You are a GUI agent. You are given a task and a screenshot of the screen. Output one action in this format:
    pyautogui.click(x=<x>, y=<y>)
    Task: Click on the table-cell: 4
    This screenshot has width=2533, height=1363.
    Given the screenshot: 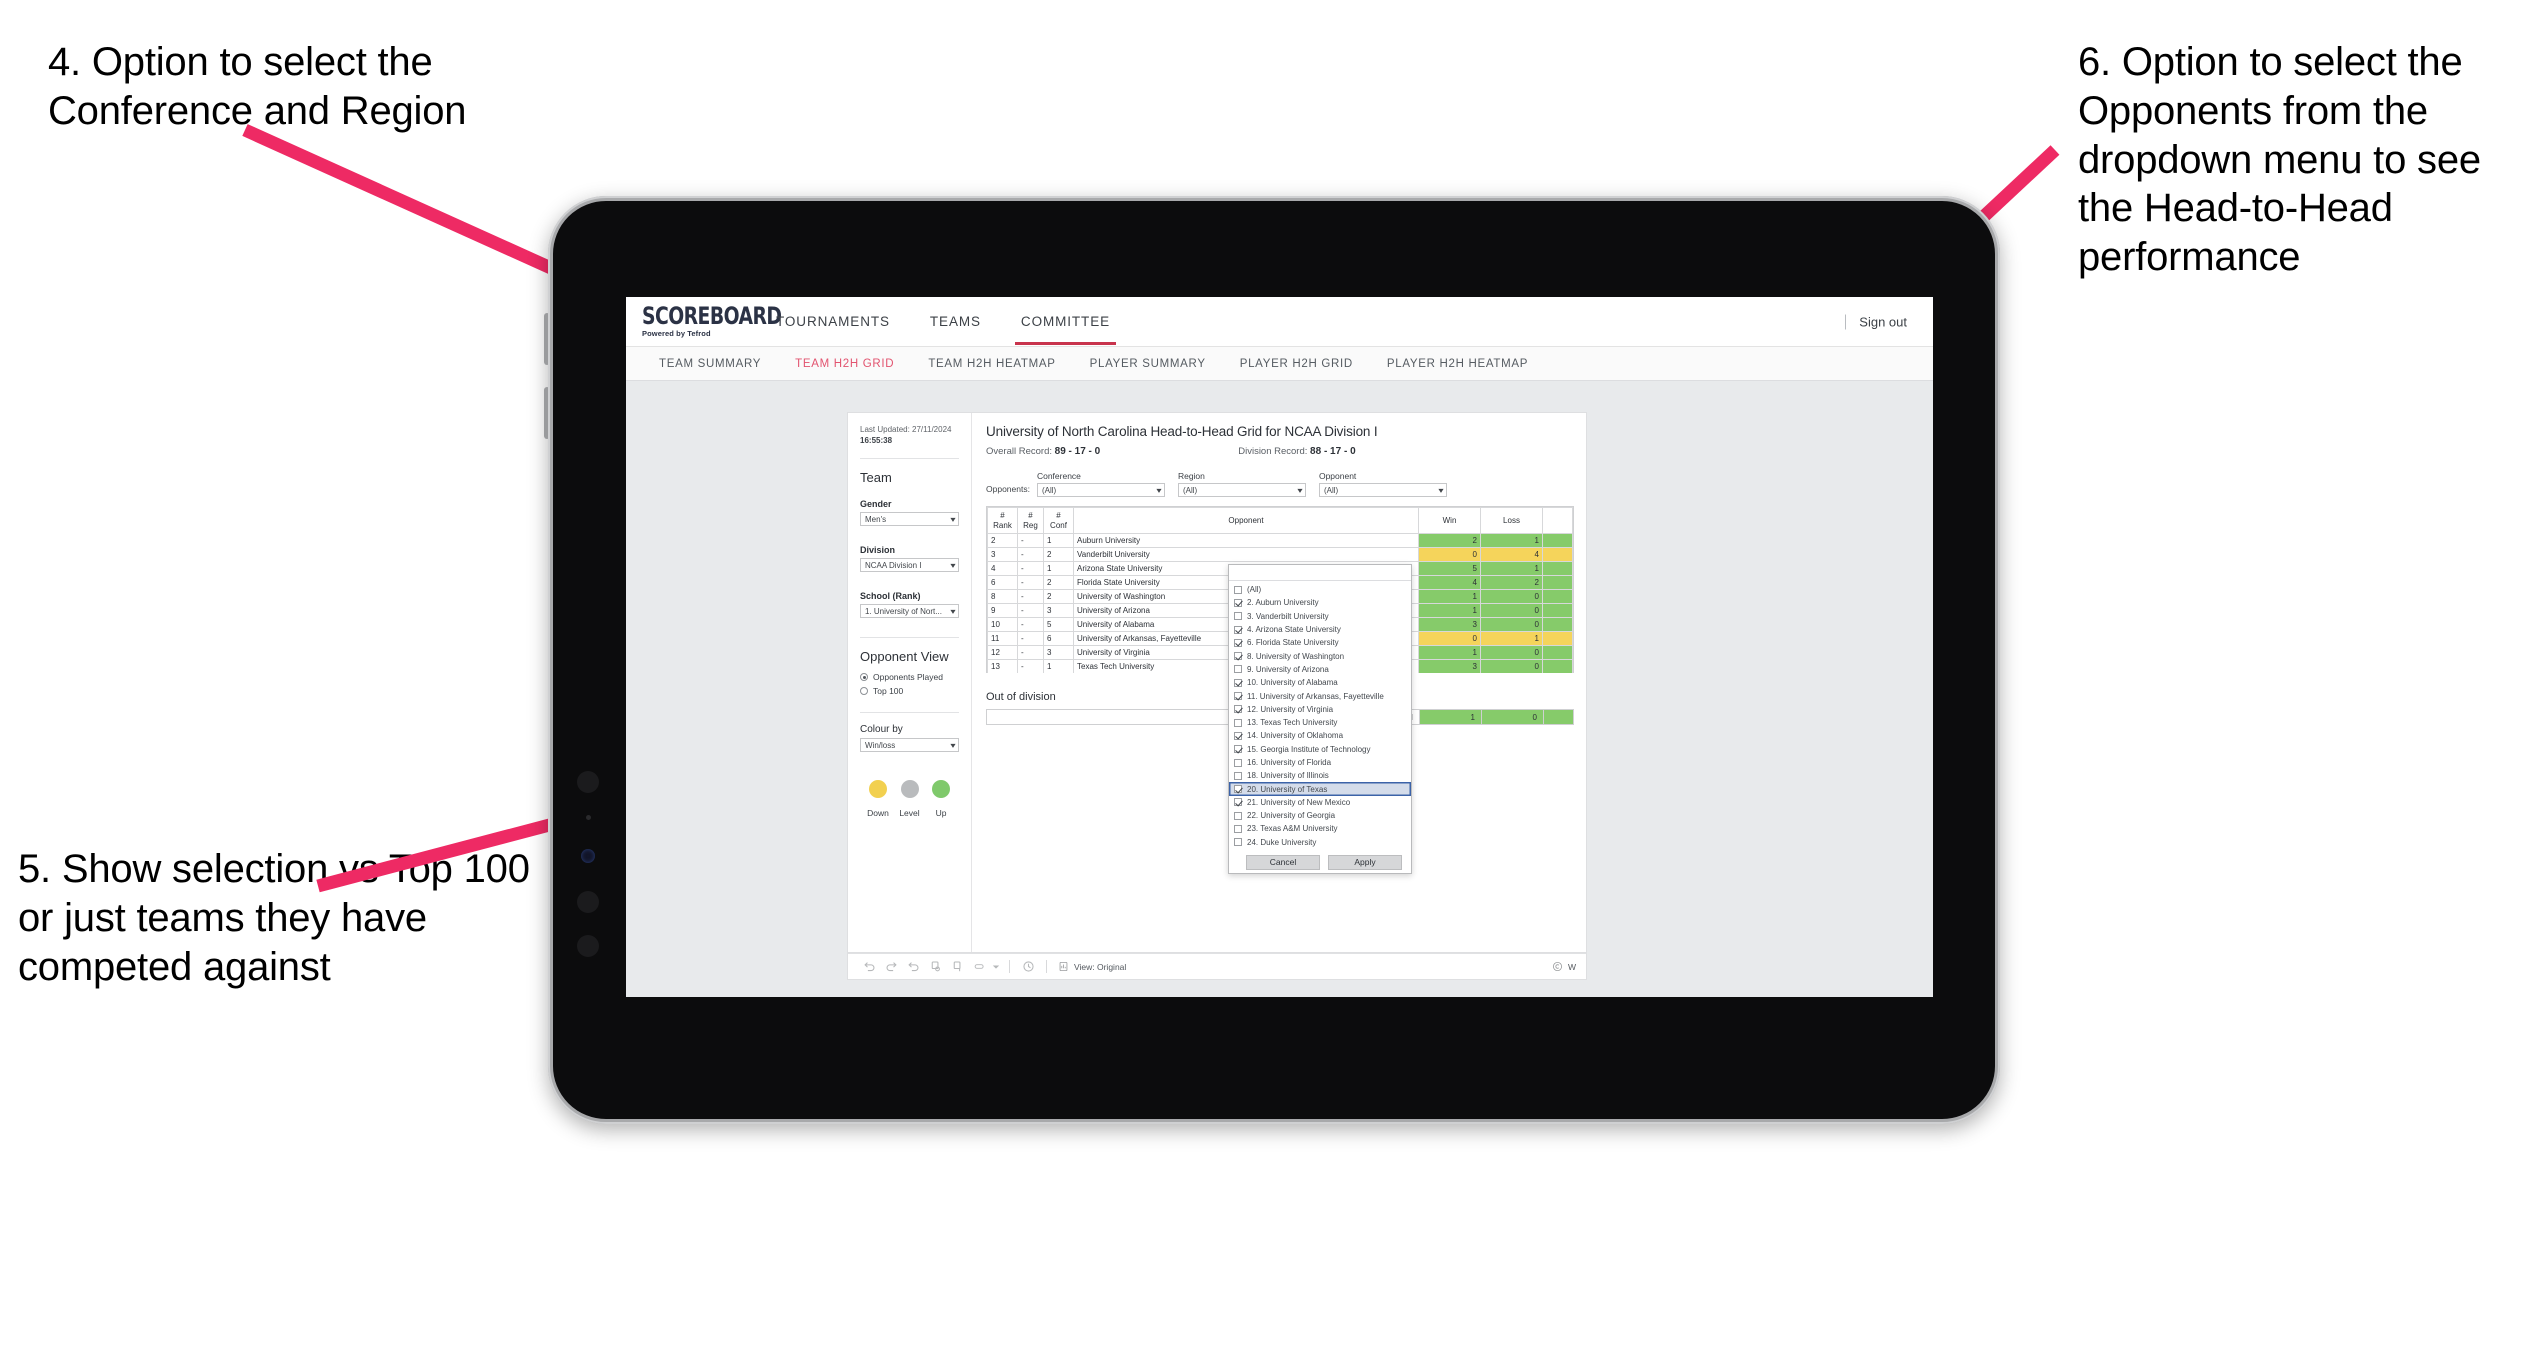 What is the action you would take?
    pyautogui.click(x=1002, y=568)
    